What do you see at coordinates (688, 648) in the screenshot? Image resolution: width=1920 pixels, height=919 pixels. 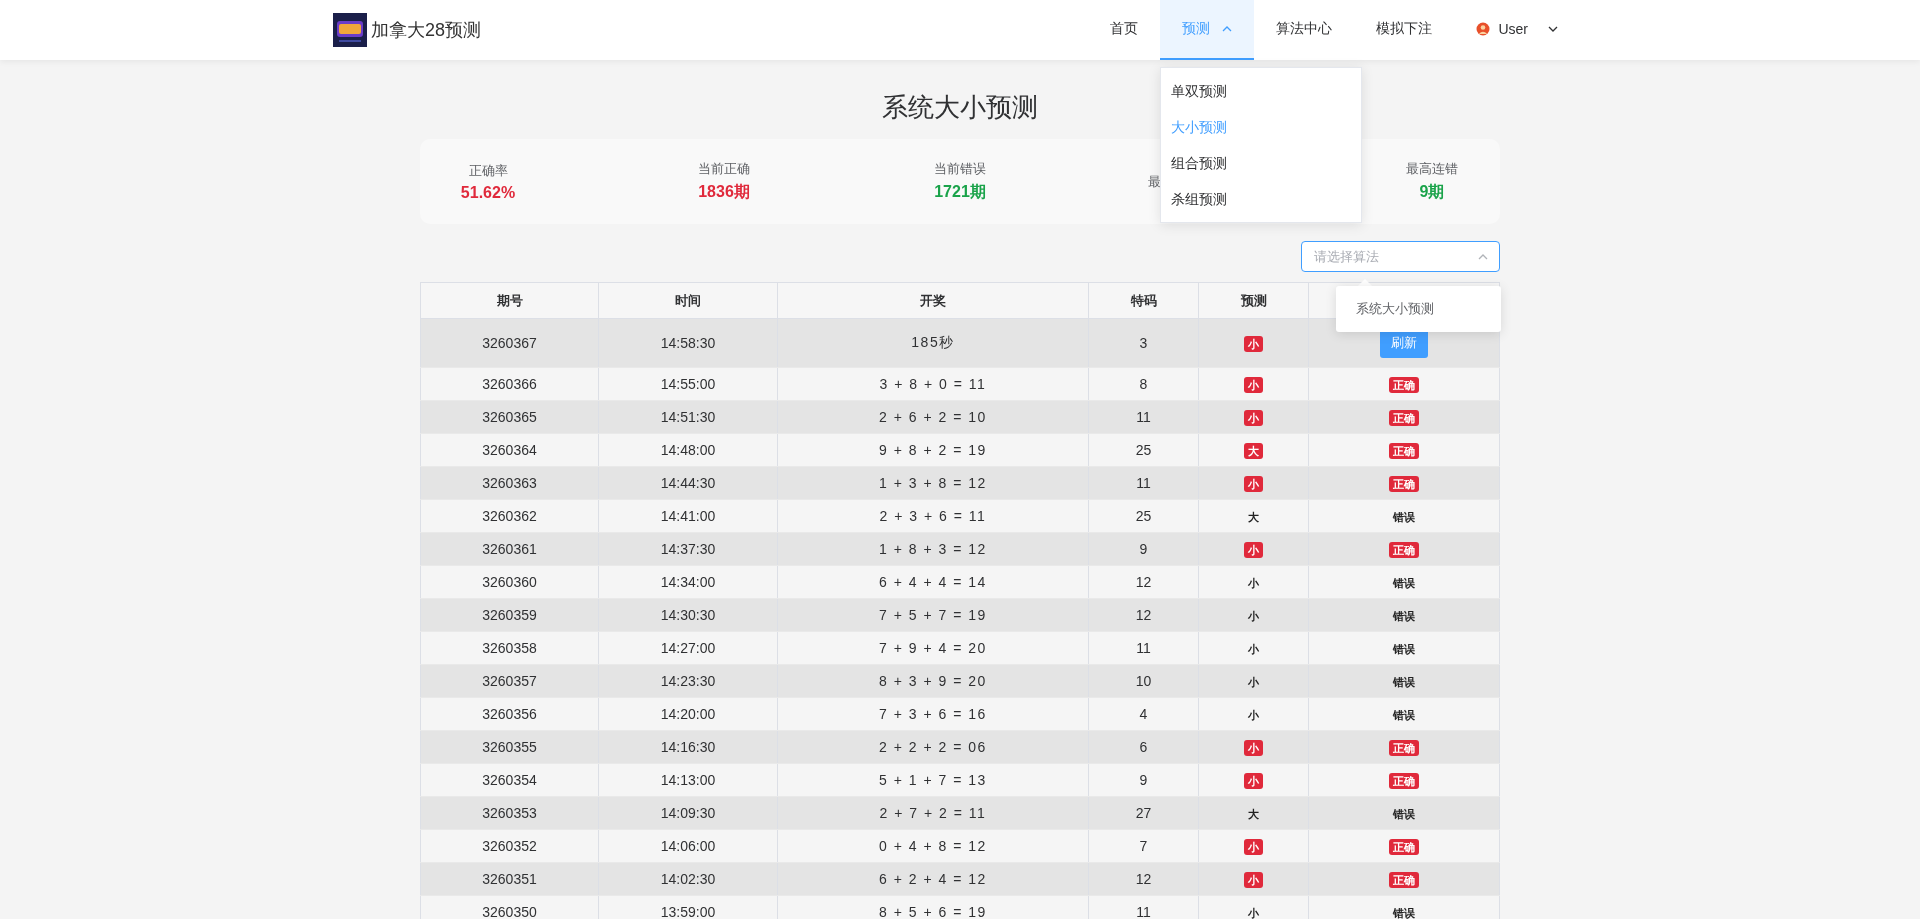 I see `table-cell: 14:27:00` at bounding box center [688, 648].